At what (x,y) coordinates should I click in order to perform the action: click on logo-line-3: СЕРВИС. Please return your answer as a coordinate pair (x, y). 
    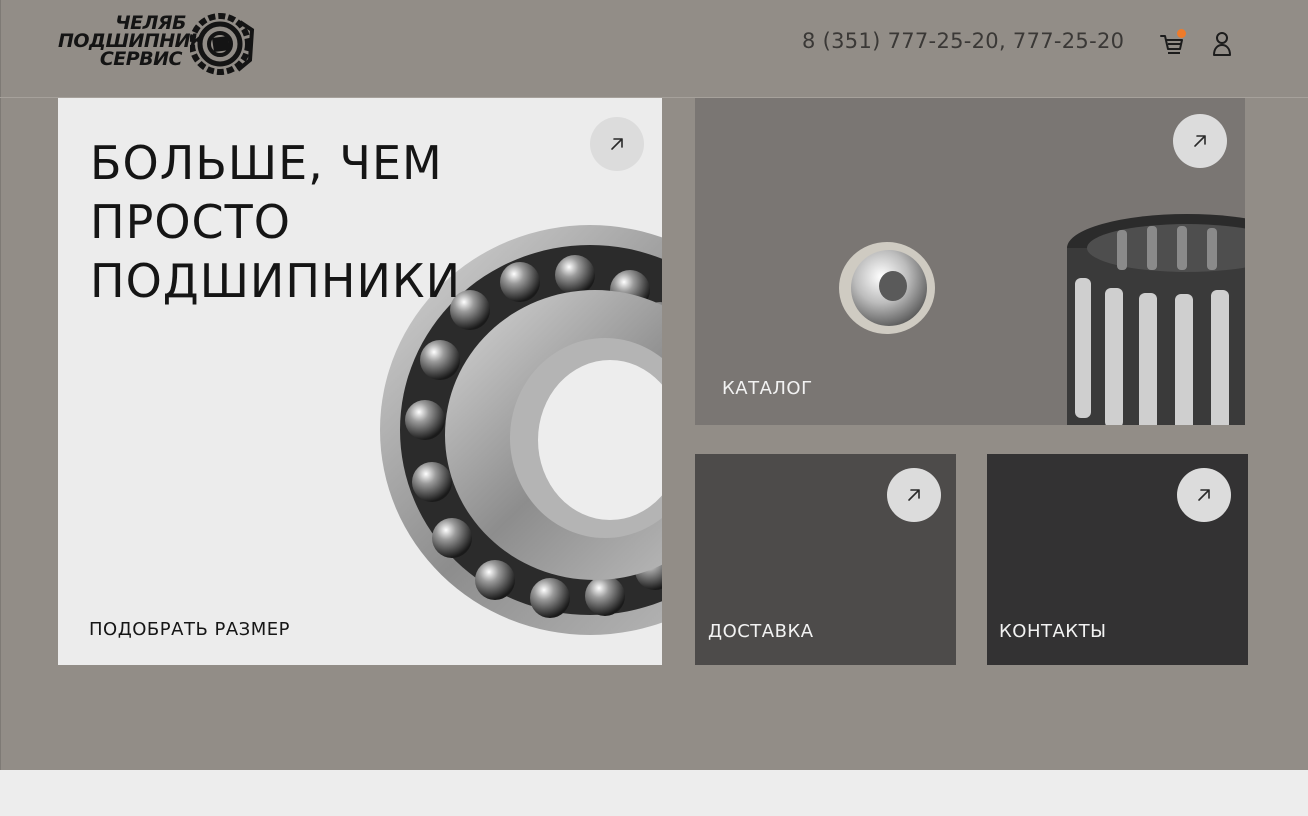
    Looking at the image, I should click on (141, 59).